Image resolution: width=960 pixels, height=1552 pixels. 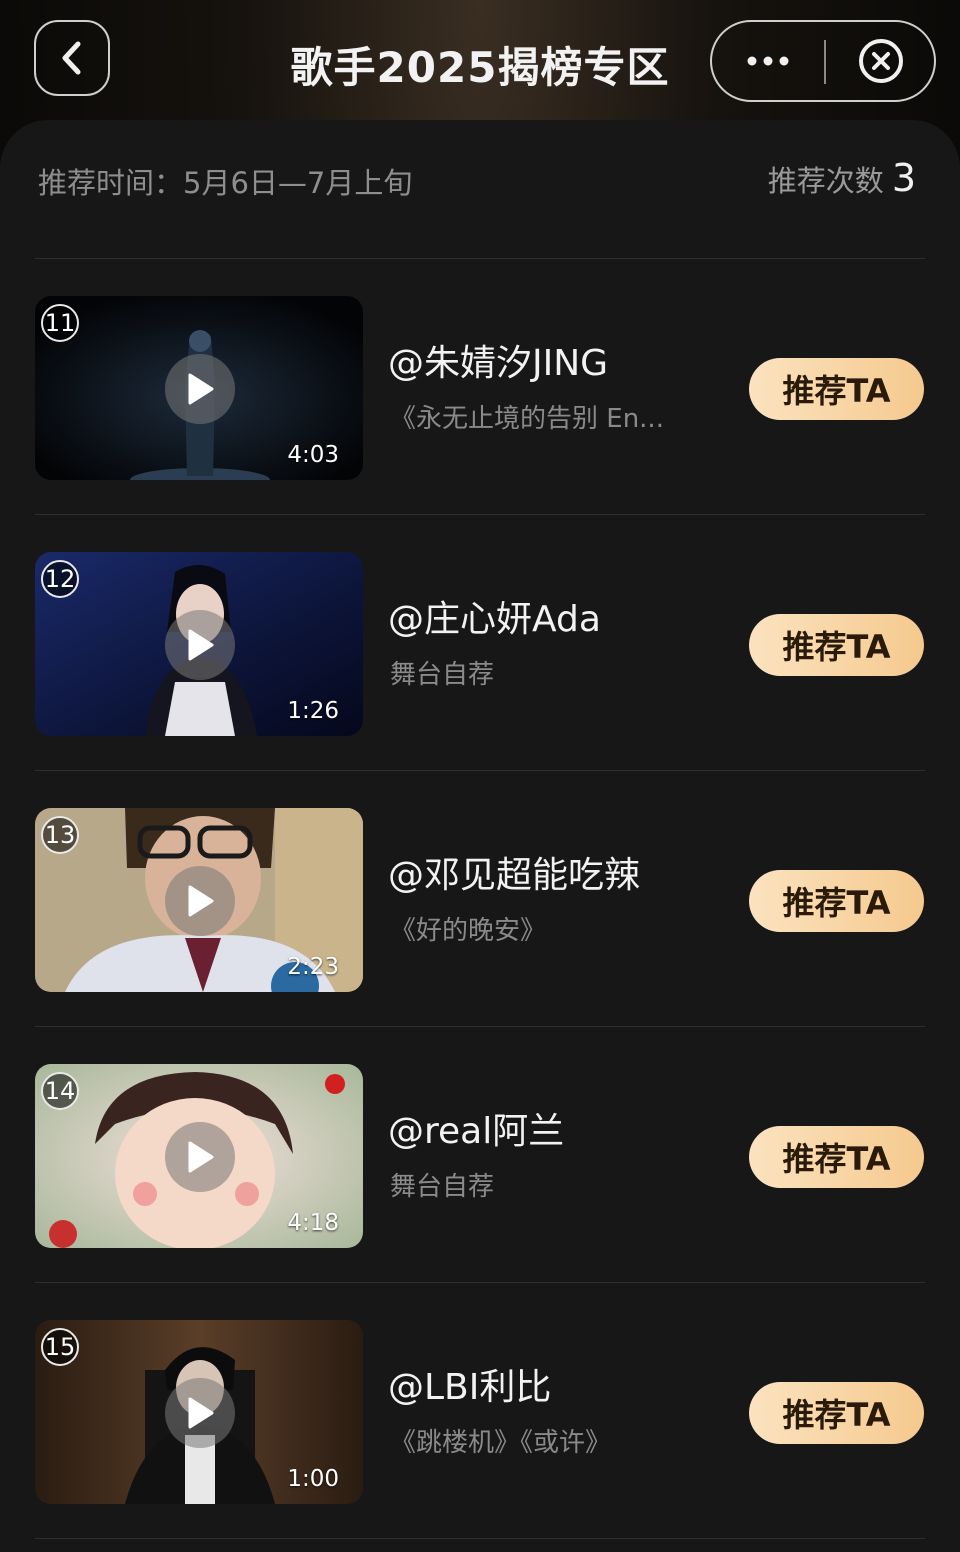 What do you see at coordinates (476, 1128) in the screenshot?
I see `singer-name: @real阿兰` at bounding box center [476, 1128].